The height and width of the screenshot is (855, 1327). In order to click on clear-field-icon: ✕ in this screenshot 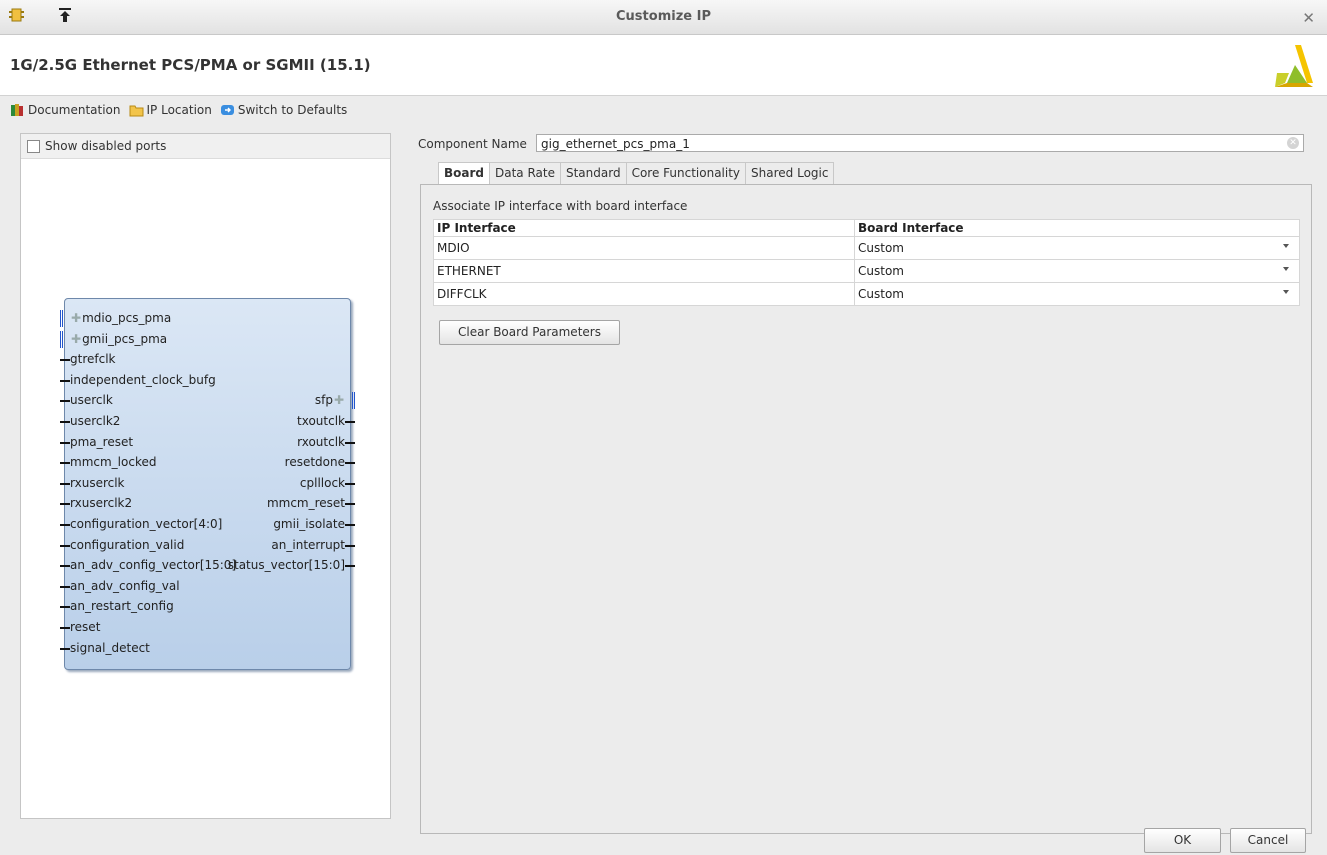, I will do `click(1293, 143)`.